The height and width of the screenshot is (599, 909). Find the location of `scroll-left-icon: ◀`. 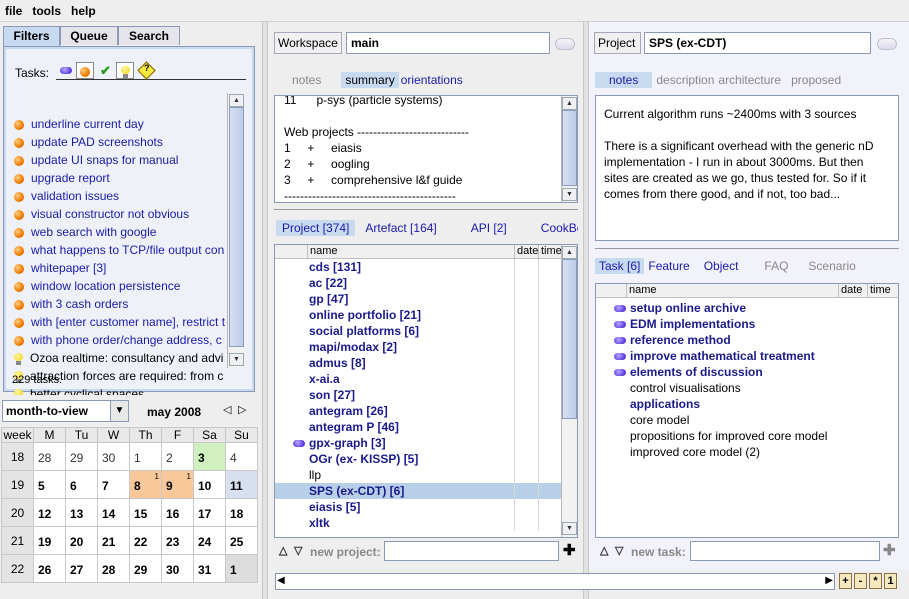

scroll-left-icon: ◀ is located at coordinates (281, 580).